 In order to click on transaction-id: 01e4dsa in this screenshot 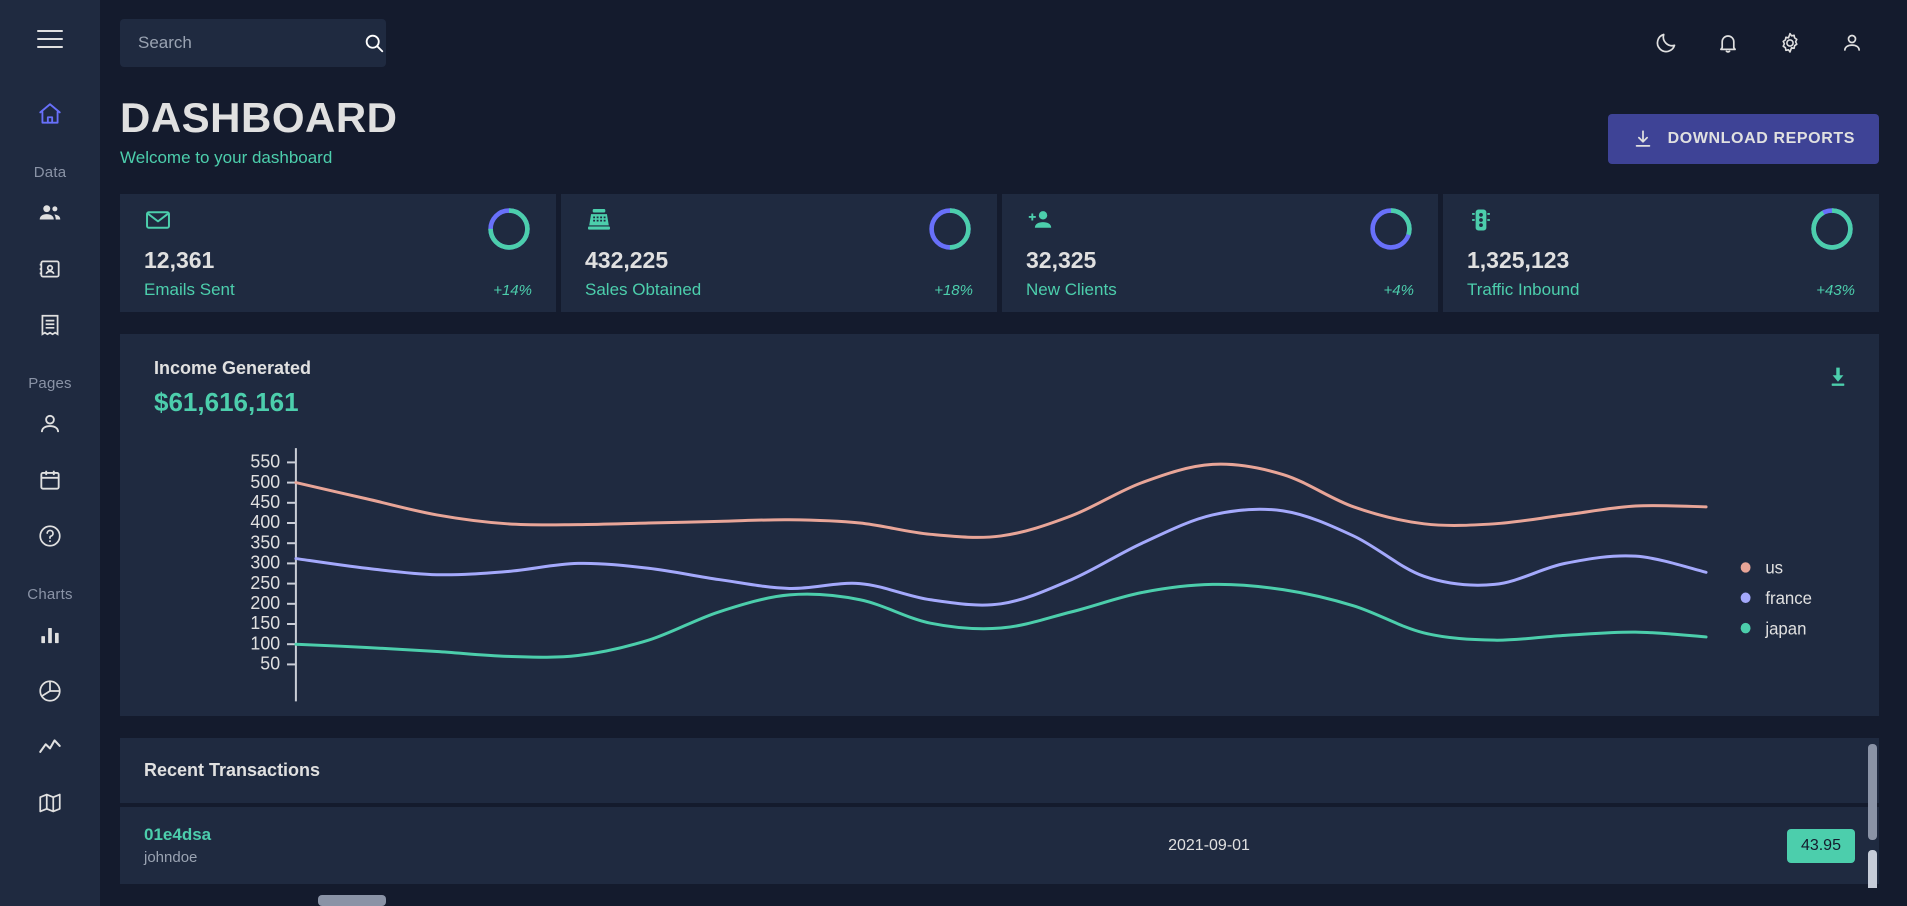, I will do `click(177, 835)`.